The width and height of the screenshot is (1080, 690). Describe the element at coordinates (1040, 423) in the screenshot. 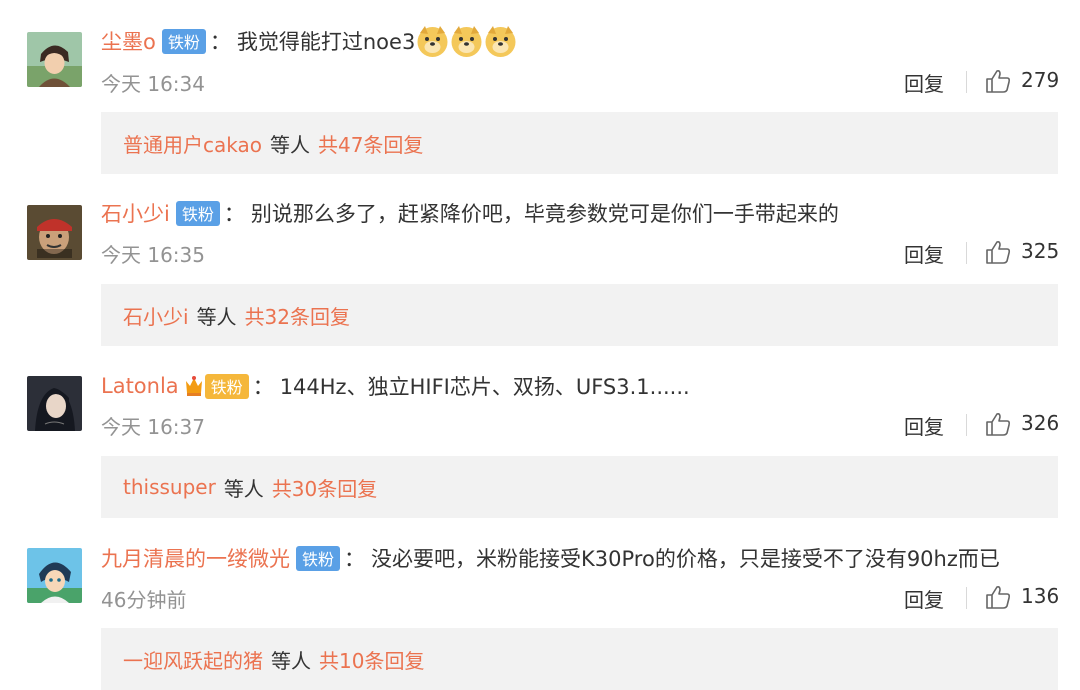

I see `like-count: 326` at that location.